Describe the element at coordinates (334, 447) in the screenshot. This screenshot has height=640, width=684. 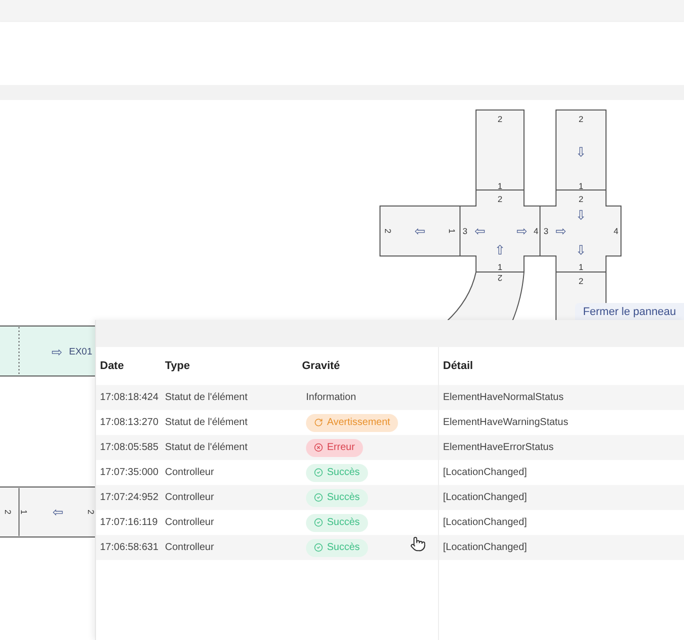
I see `severity-badge: Erreur` at that location.